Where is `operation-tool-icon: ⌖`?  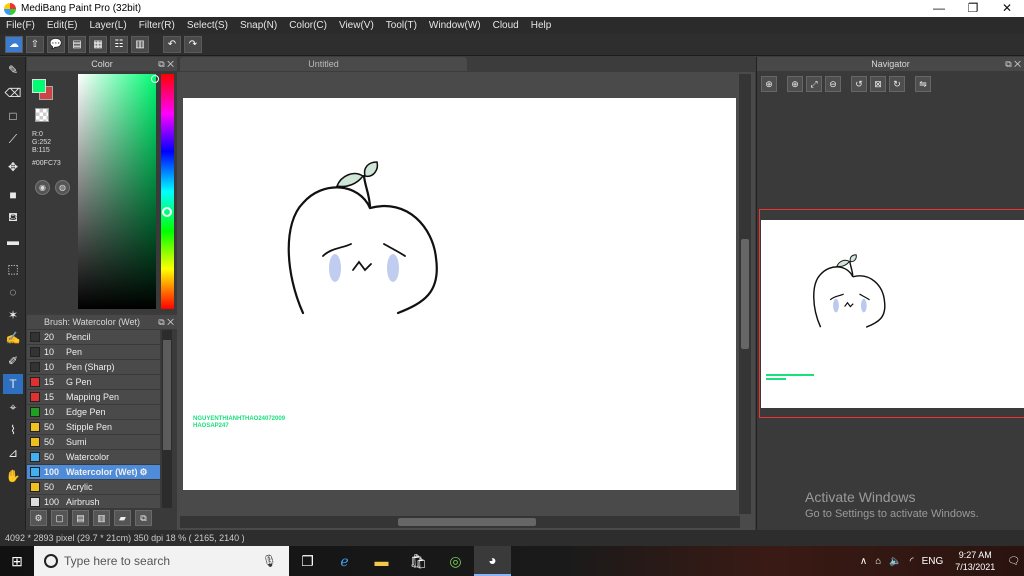 operation-tool-icon: ⌖ is located at coordinates (13, 407).